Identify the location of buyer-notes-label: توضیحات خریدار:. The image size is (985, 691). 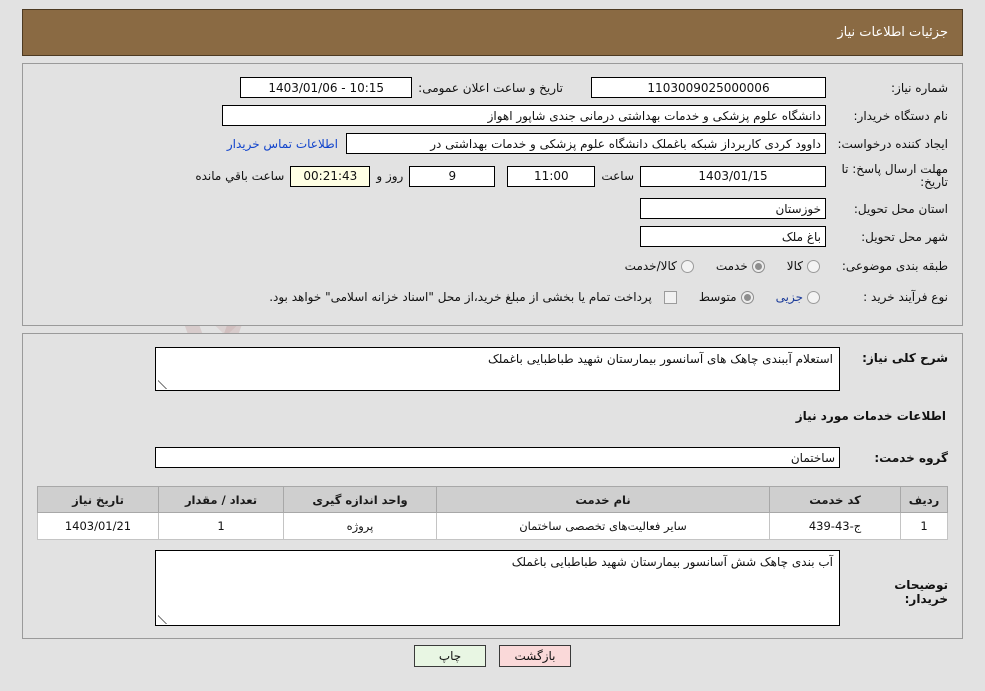
(921, 592).